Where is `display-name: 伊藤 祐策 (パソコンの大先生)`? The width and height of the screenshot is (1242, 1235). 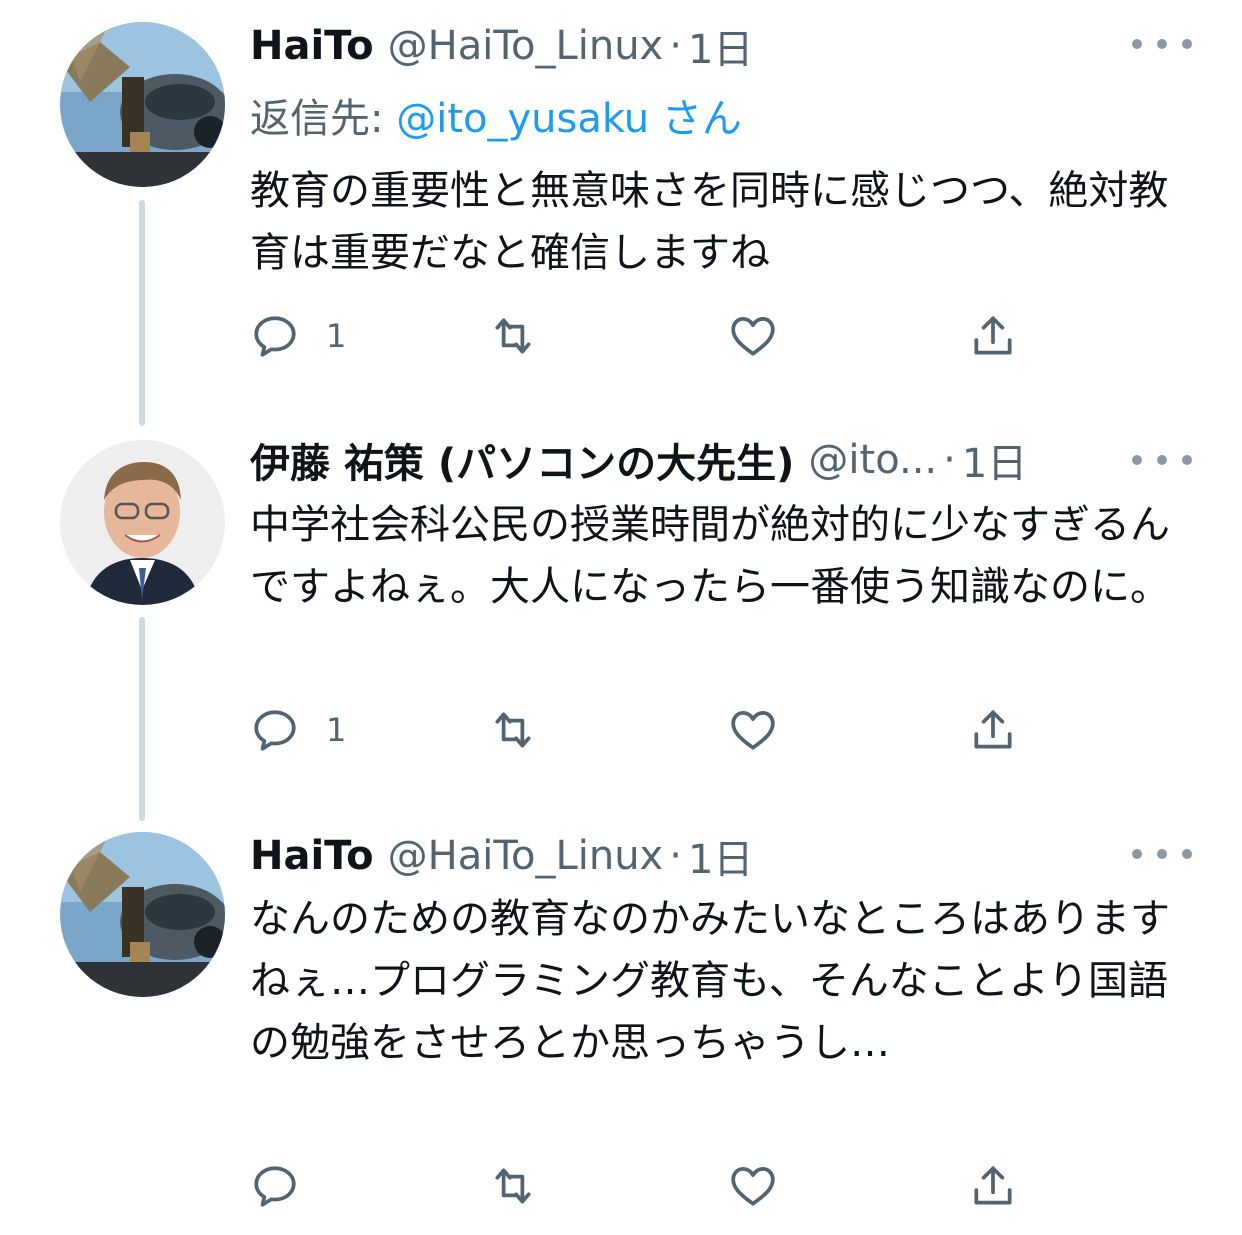
display-name: 伊藤 祐策 (パソコンの大先生) is located at coordinates (522, 460).